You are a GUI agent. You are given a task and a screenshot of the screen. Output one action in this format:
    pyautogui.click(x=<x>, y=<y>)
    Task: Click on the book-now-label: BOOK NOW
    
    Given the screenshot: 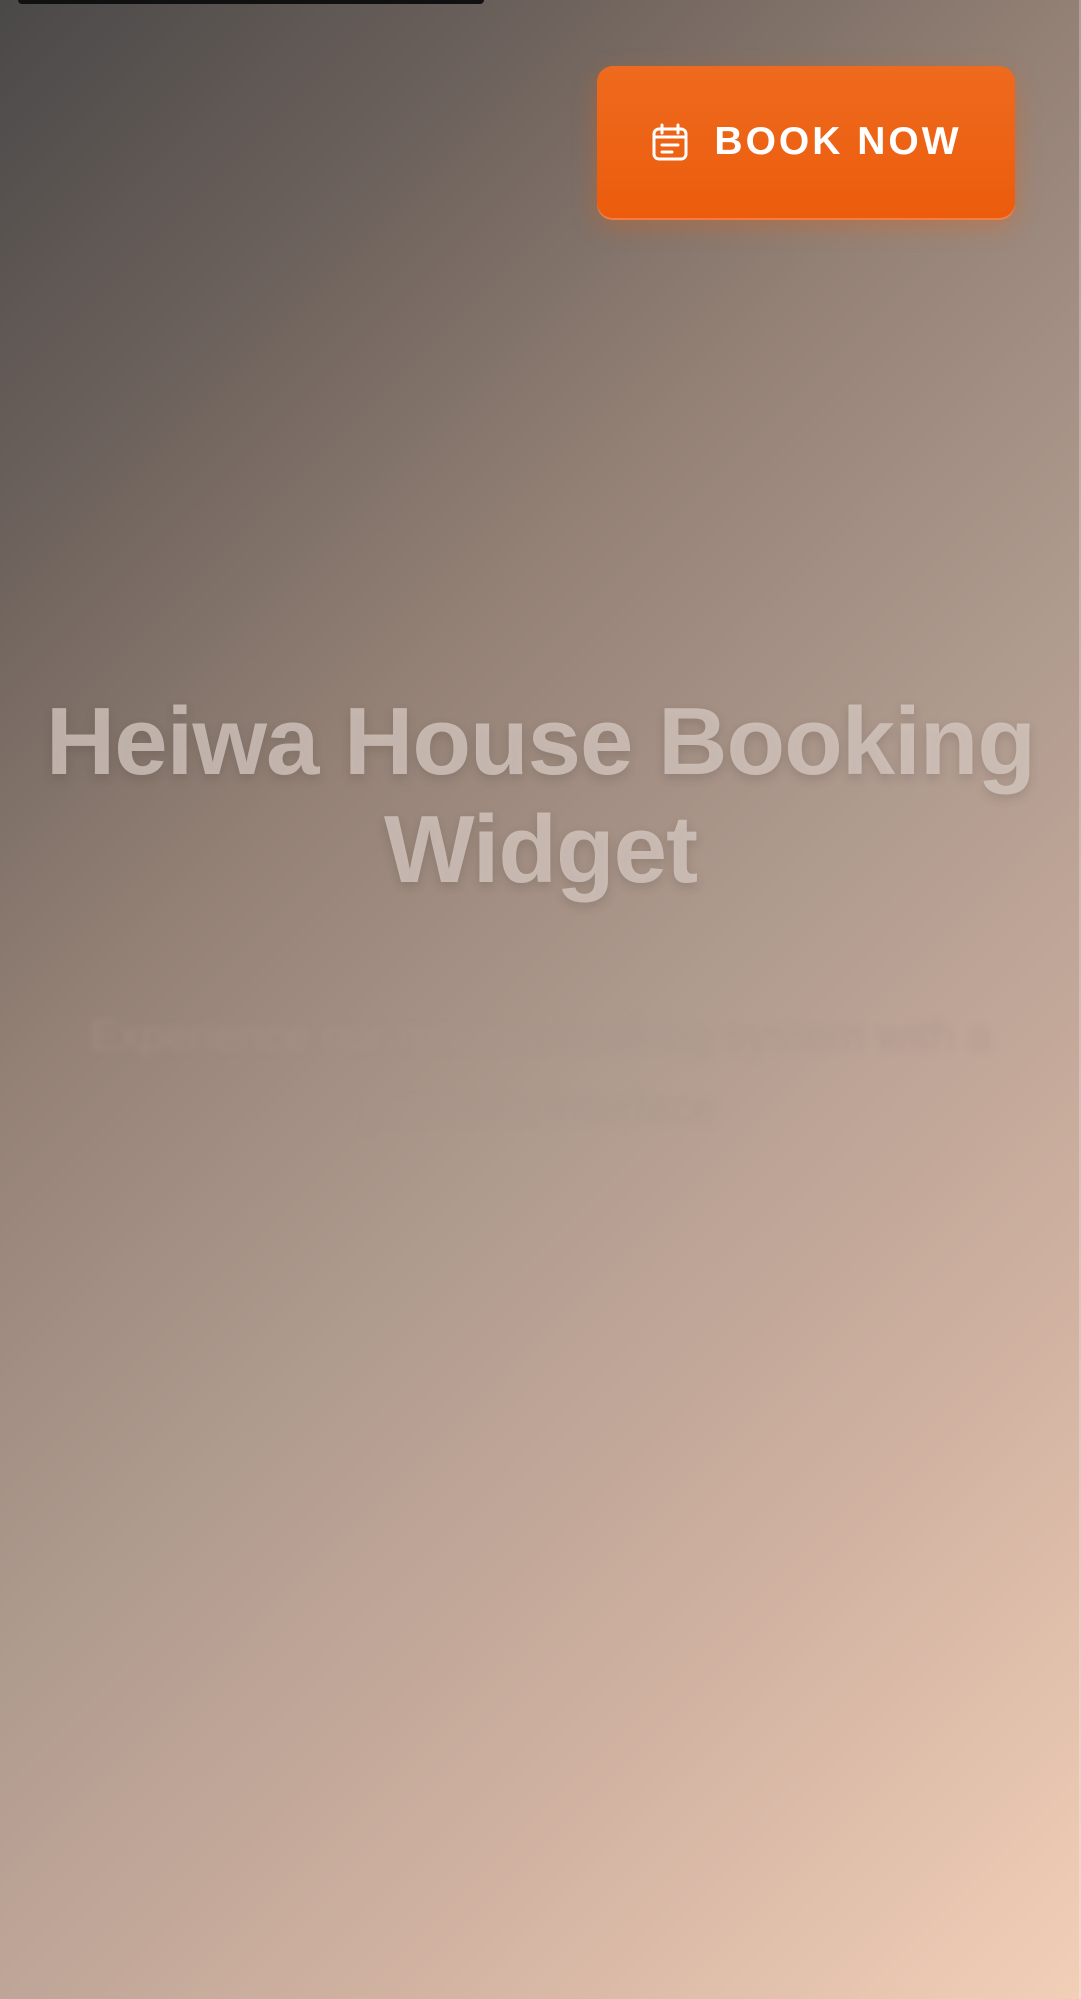 What is the action you would take?
    pyautogui.click(x=838, y=141)
    